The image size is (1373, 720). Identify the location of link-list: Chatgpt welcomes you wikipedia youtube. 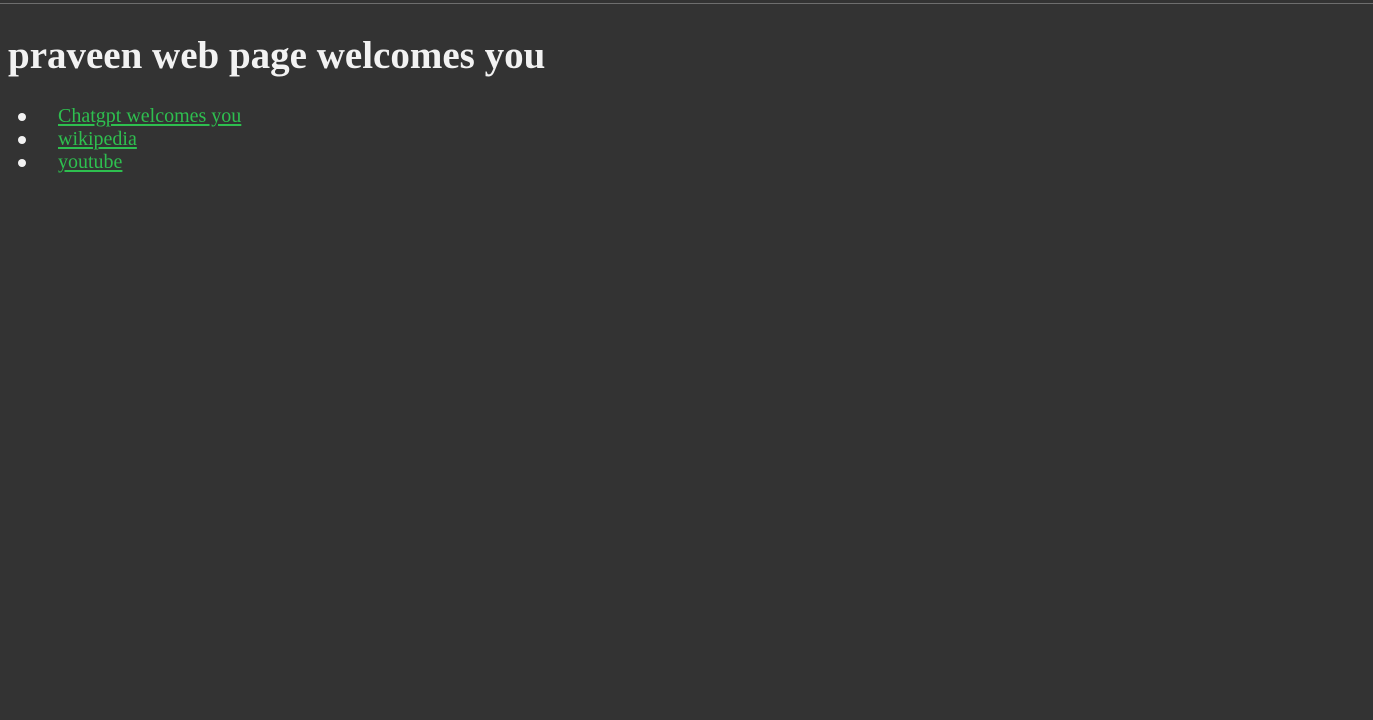
(129, 139).